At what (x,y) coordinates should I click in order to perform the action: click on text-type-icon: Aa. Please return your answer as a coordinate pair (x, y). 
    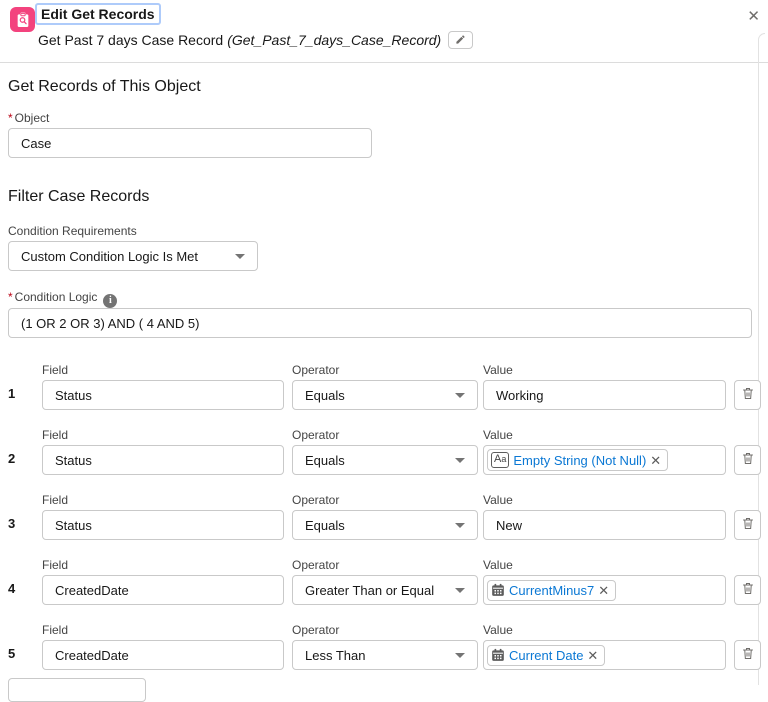
    Looking at the image, I should click on (500, 460).